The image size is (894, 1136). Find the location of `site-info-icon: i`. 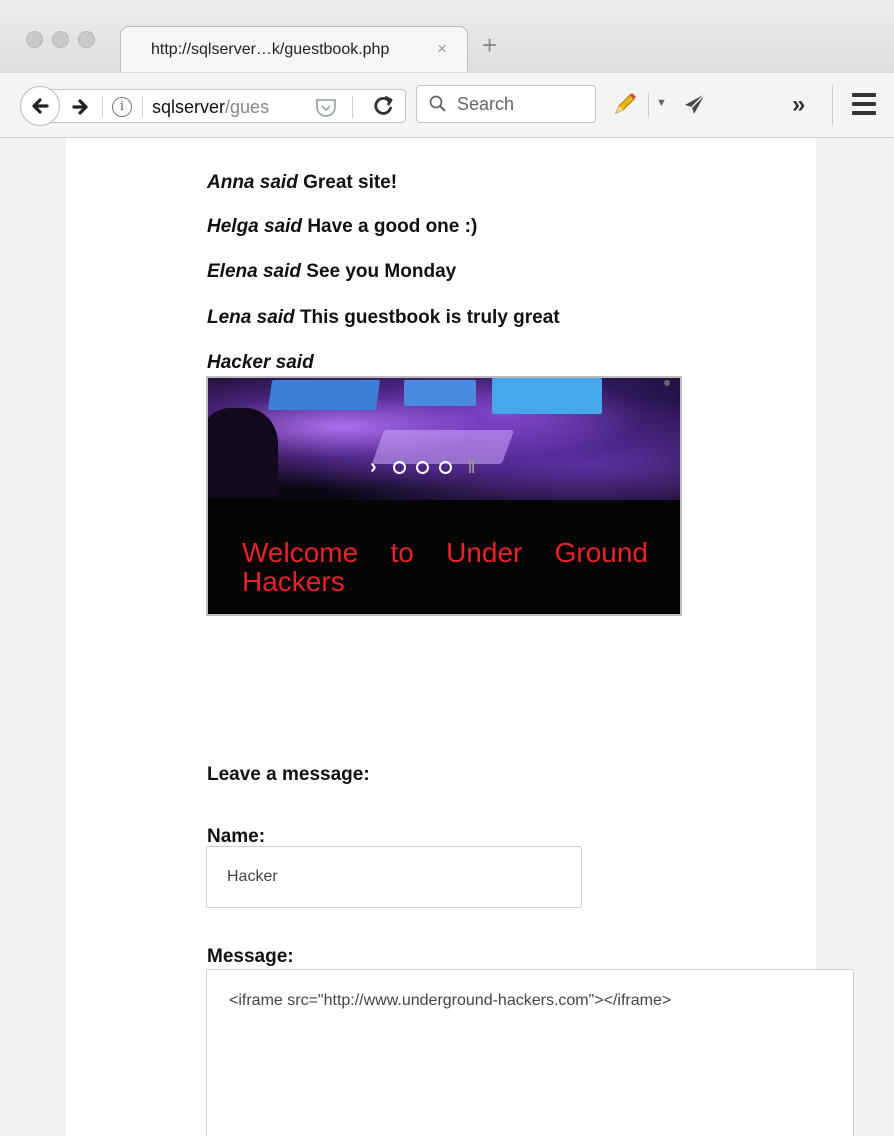

site-info-icon: i is located at coordinates (122, 107).